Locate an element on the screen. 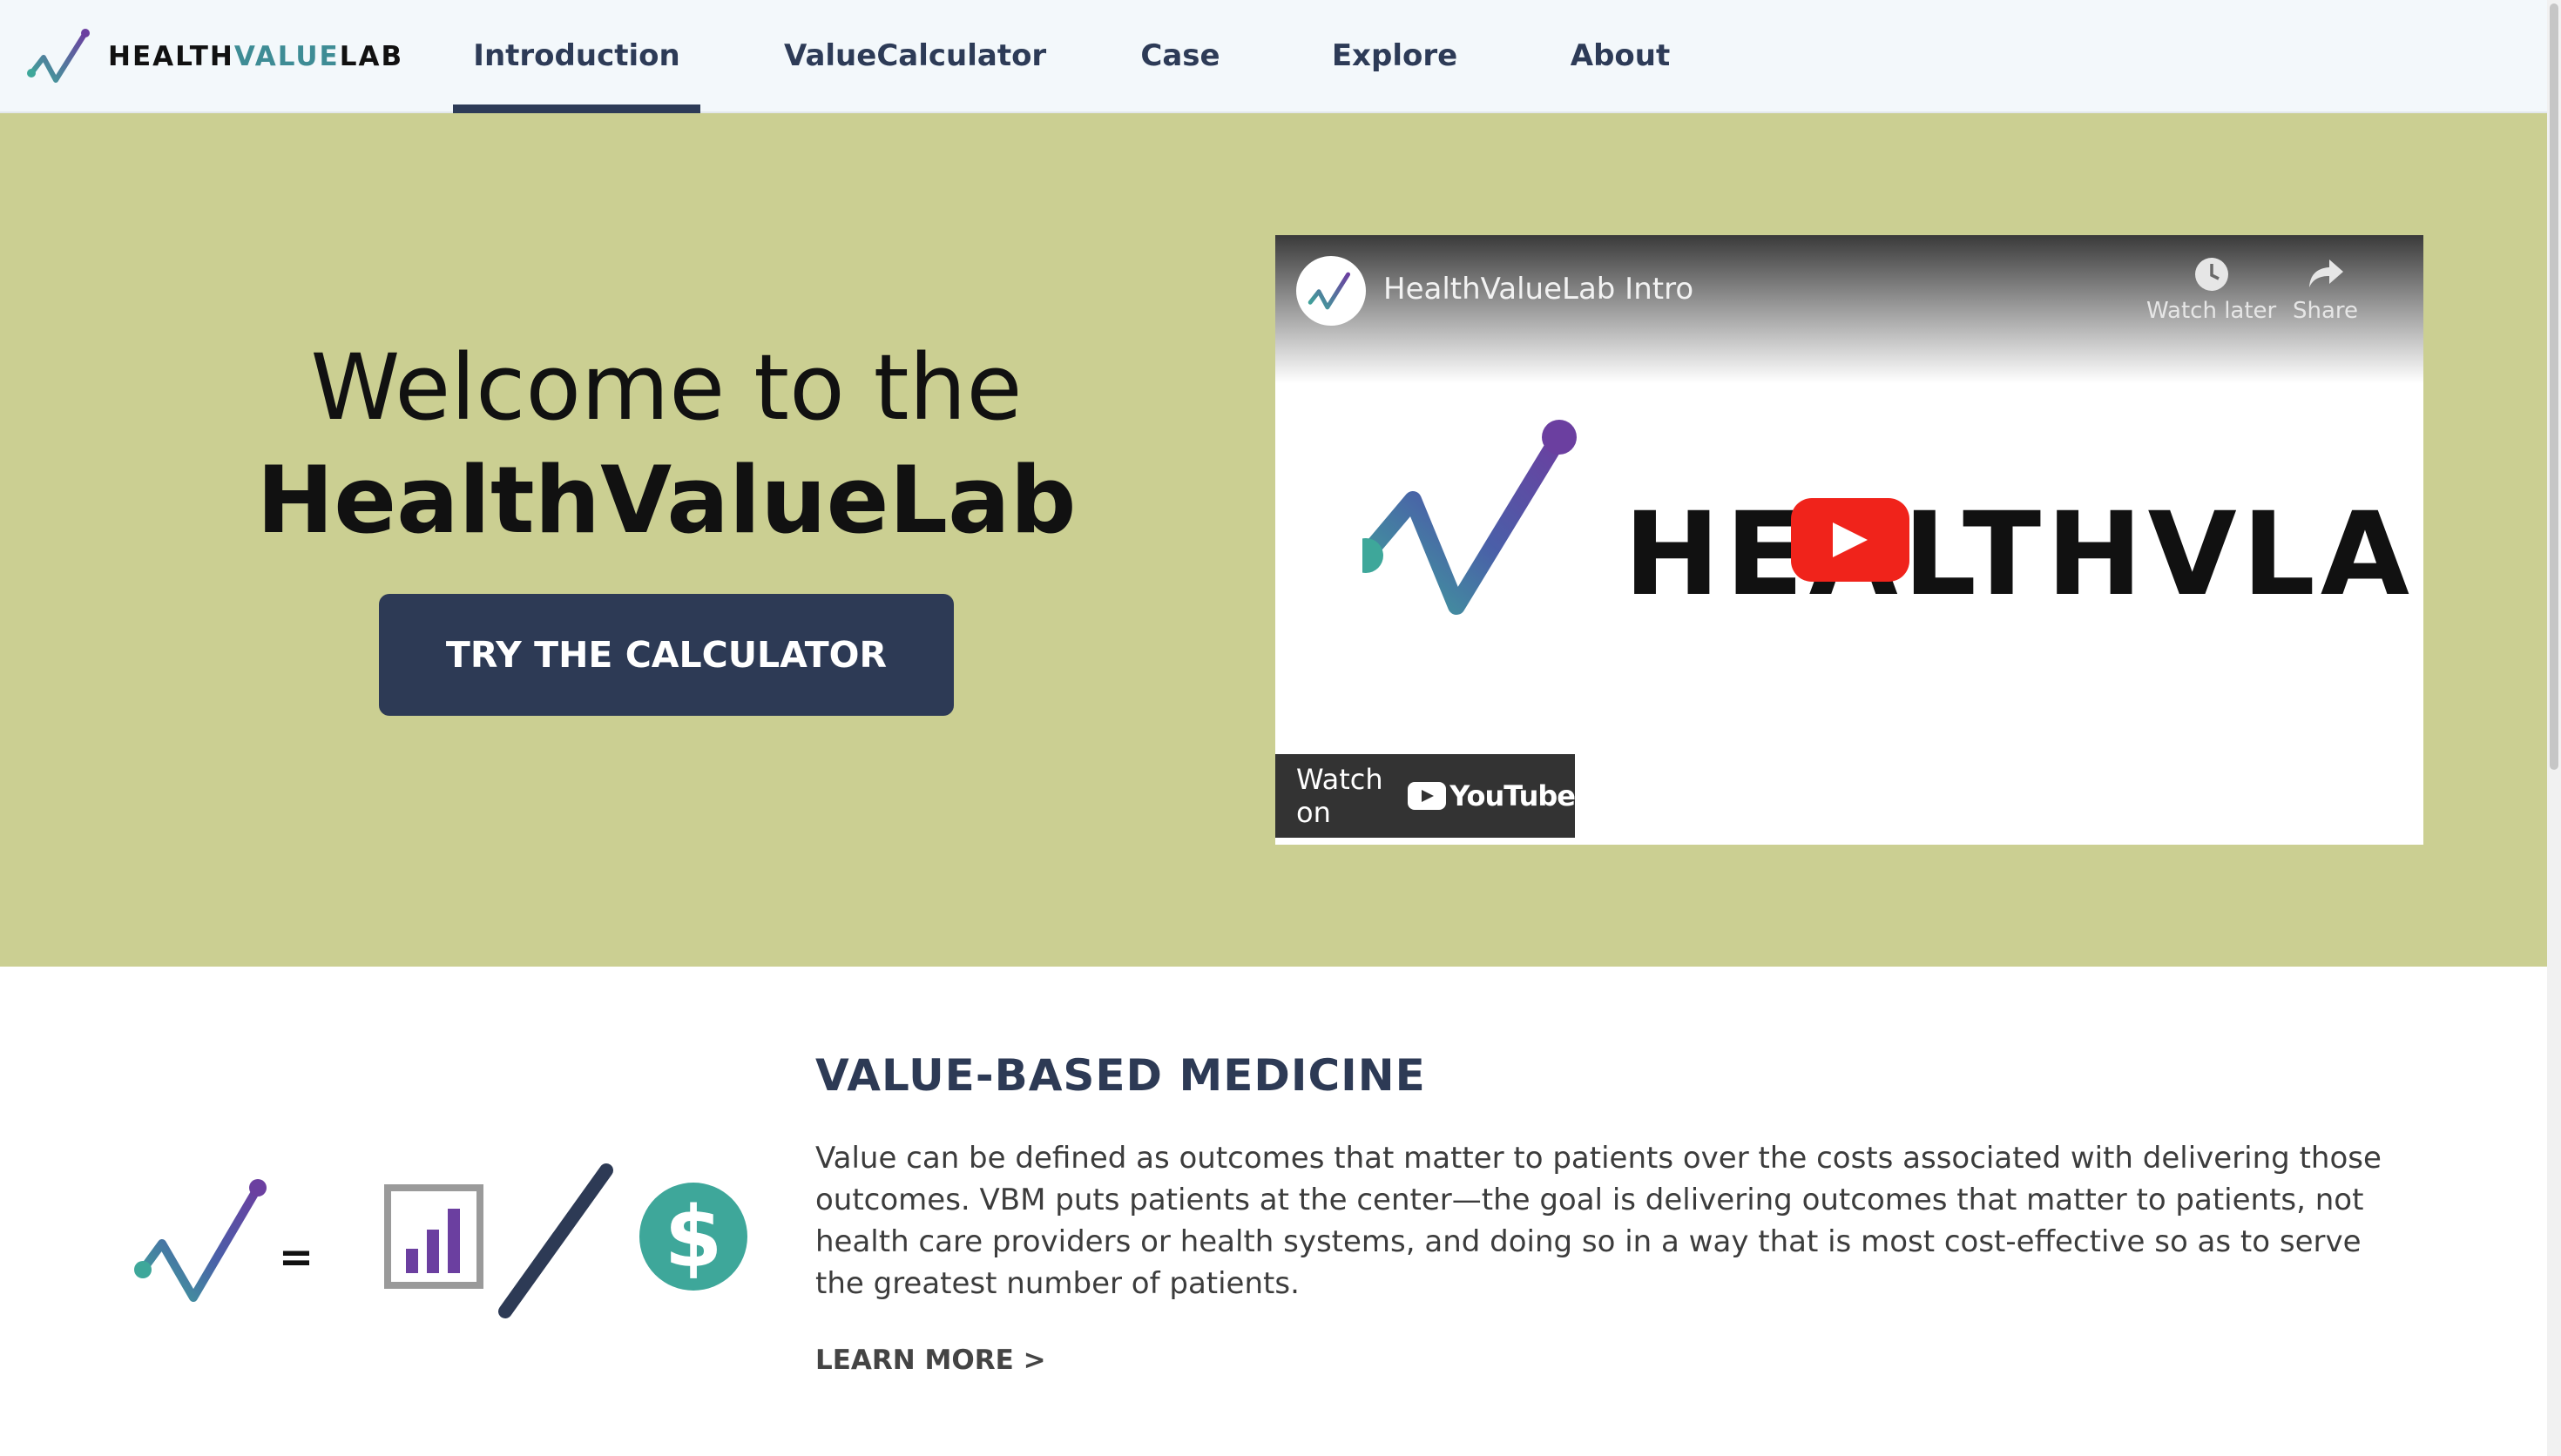 The width and height of the screenshot is (2561, 1456). channel-avatar is located at coordinates (1331, 291).